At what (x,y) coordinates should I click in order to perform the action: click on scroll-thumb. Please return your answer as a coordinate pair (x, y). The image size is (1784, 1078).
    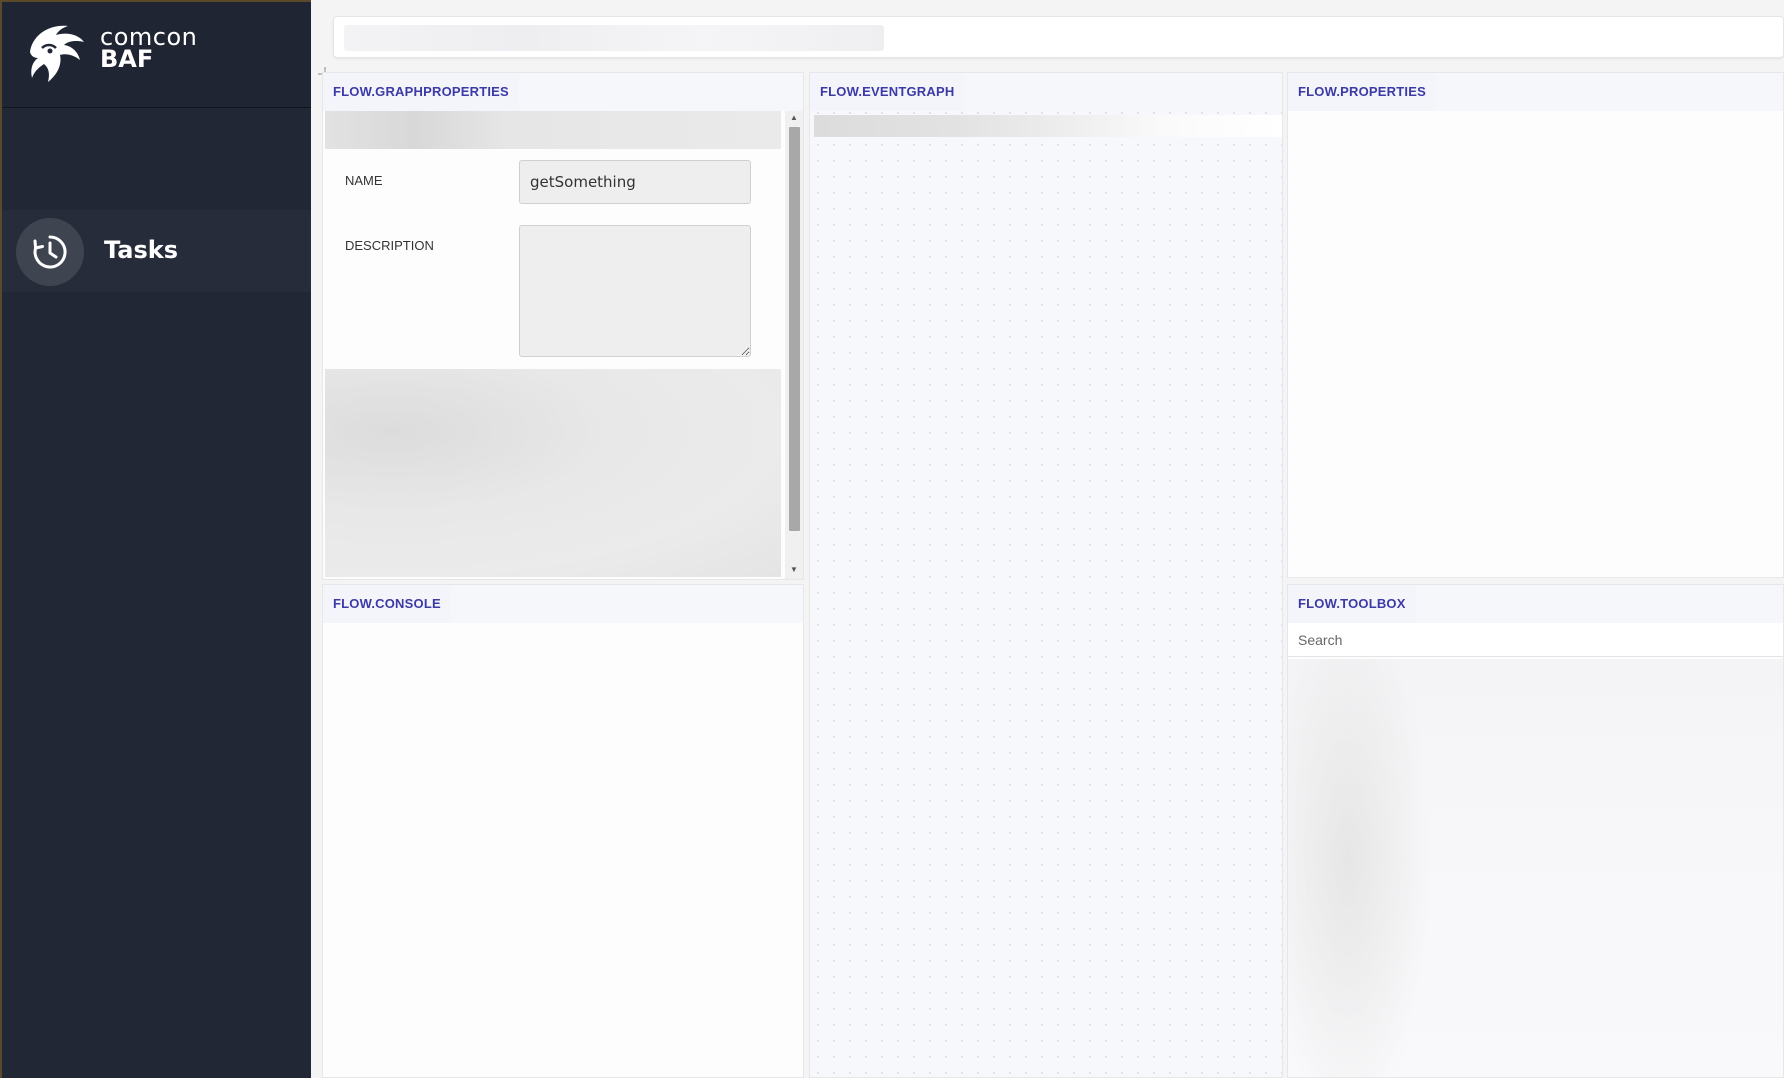
    Looking at the image, I should click on (794, 329).